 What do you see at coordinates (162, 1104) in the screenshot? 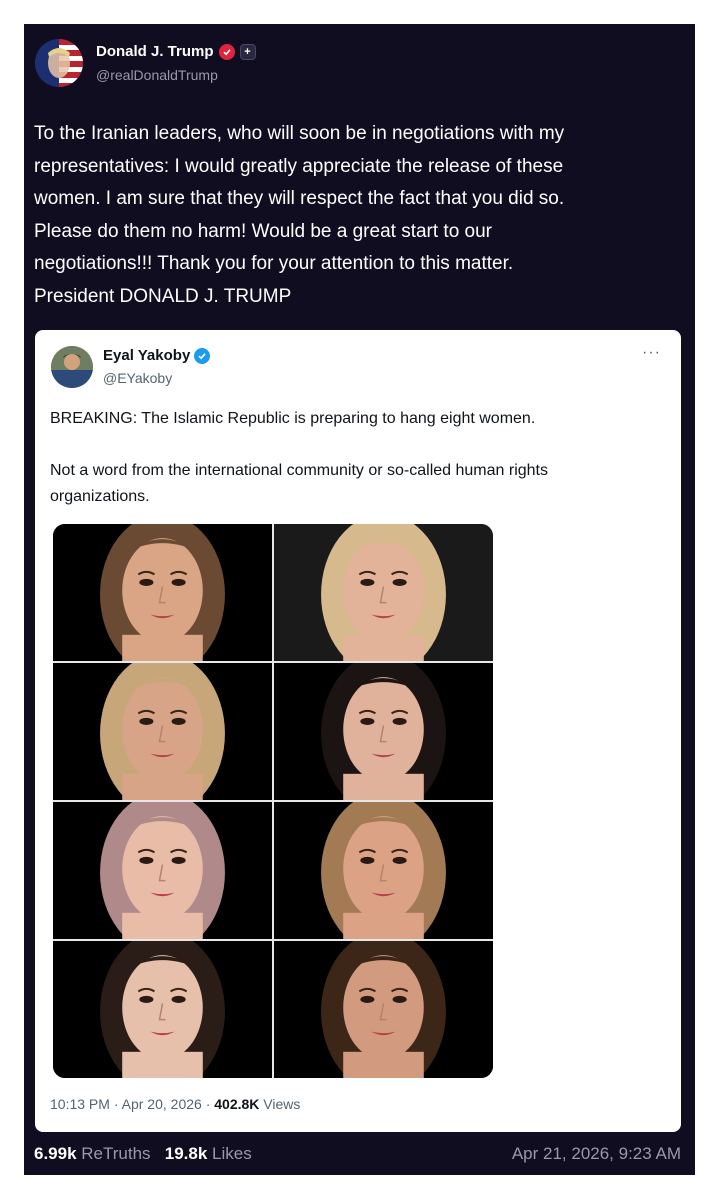
I see `quoted-date: Apr 20, 2026` at bounding box center [162, 1104].